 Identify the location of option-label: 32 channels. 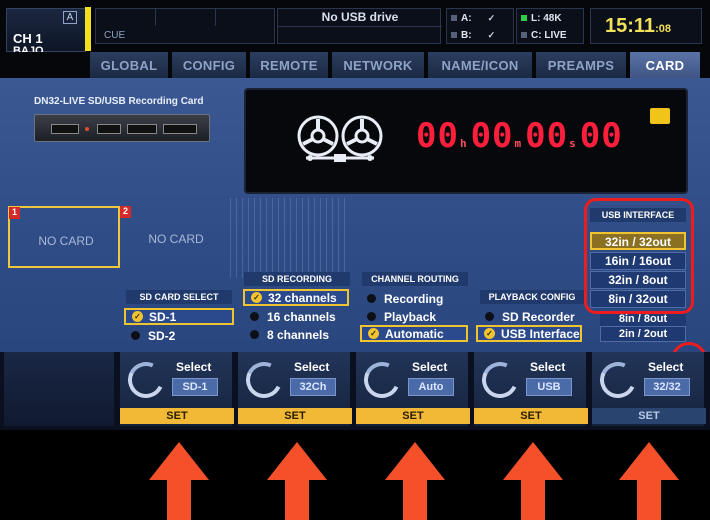
(302, 297).